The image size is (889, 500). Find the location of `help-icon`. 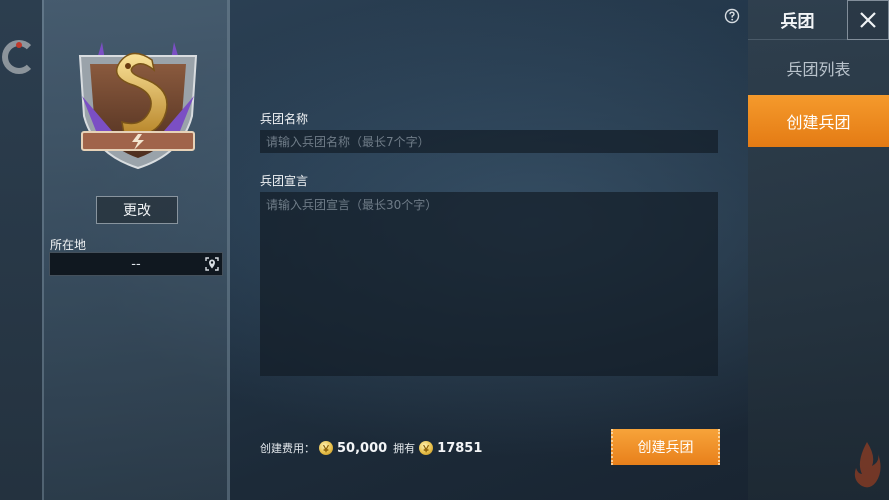

help-icon is located at coordinates (732, 16).